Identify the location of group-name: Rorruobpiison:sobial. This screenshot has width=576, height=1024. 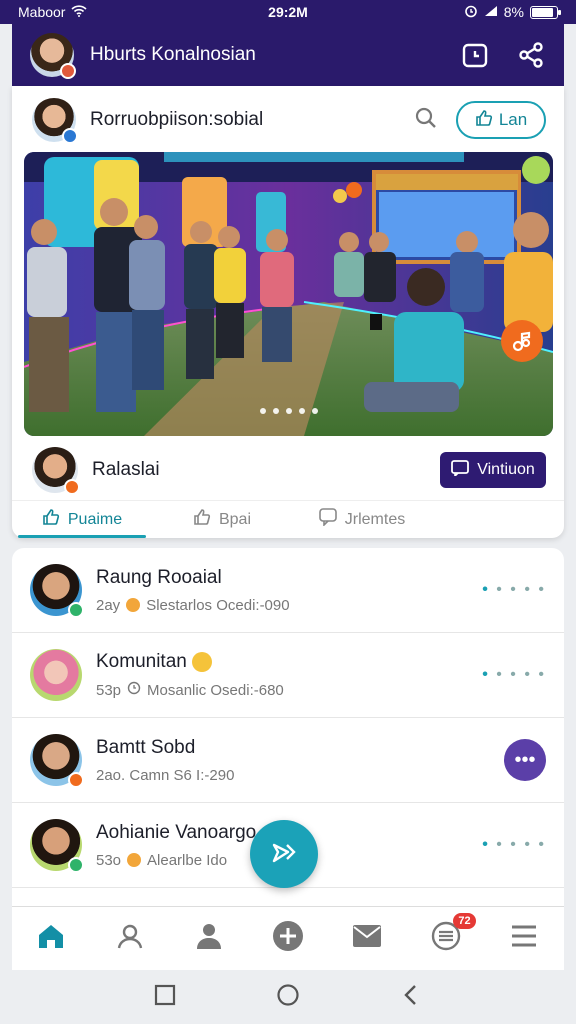
(177, 119).